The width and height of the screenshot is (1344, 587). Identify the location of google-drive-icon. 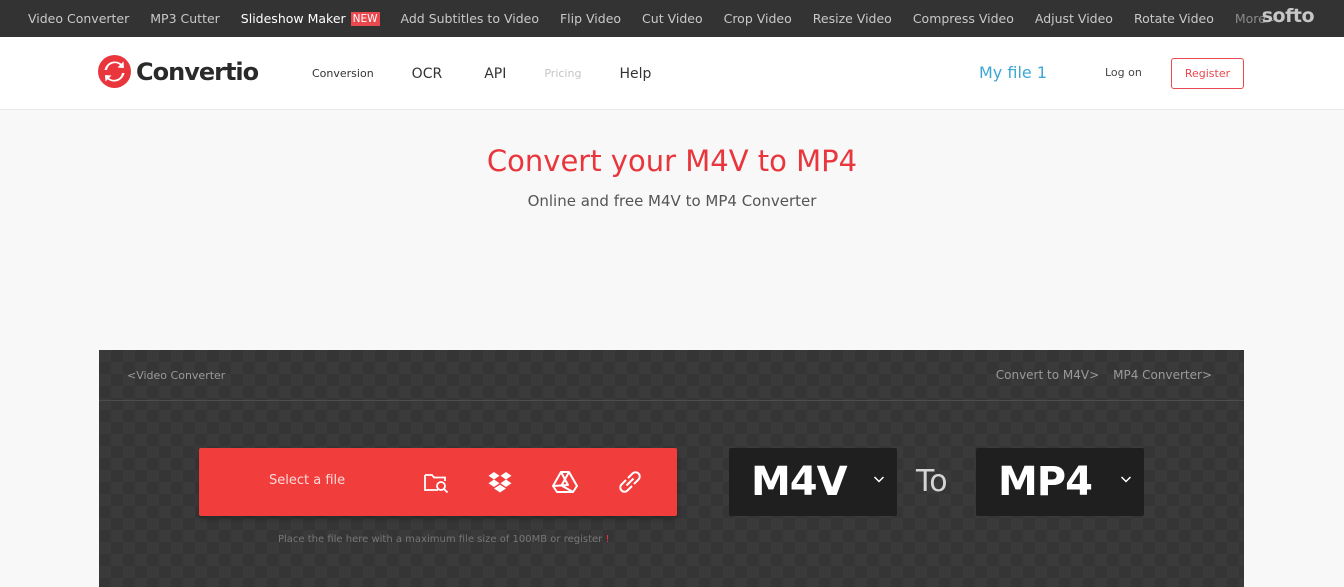
(565, 482).